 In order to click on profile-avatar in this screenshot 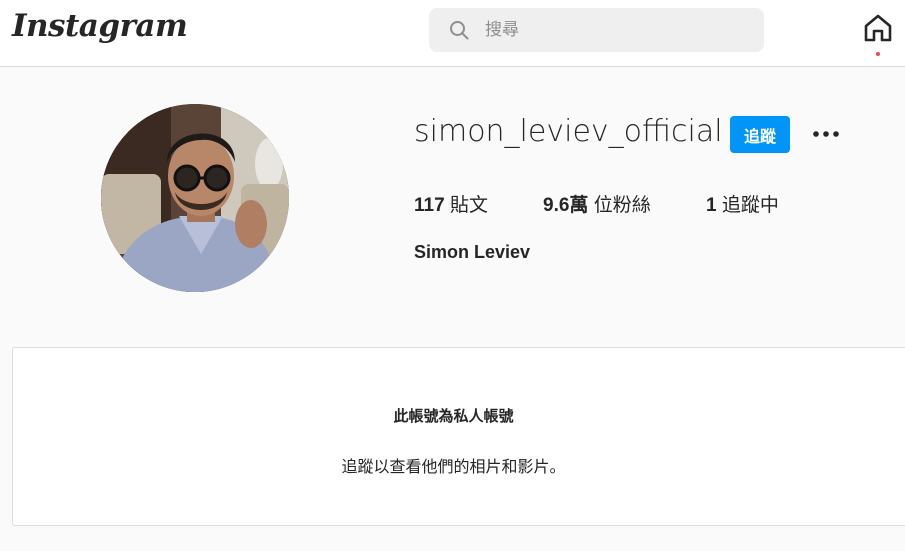, I will do `click(195, 198)`.